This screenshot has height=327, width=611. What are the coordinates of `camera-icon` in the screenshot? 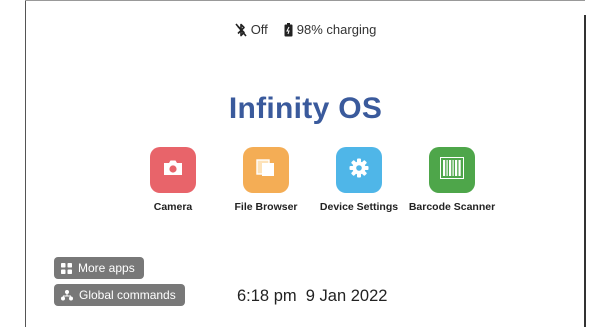 It's located at (173, 170).